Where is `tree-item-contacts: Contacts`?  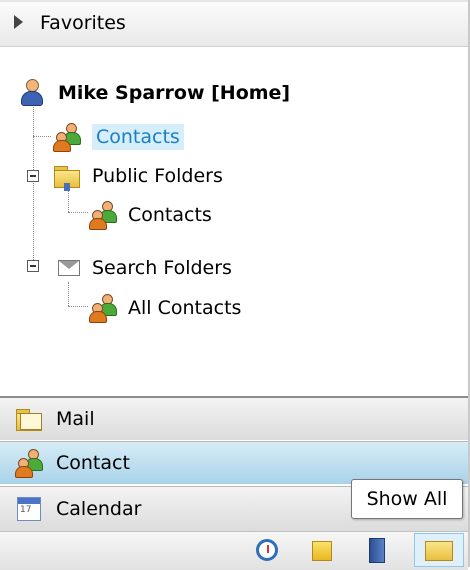
tree-item-contacts: Contacts is located at coordinates (118, 137).